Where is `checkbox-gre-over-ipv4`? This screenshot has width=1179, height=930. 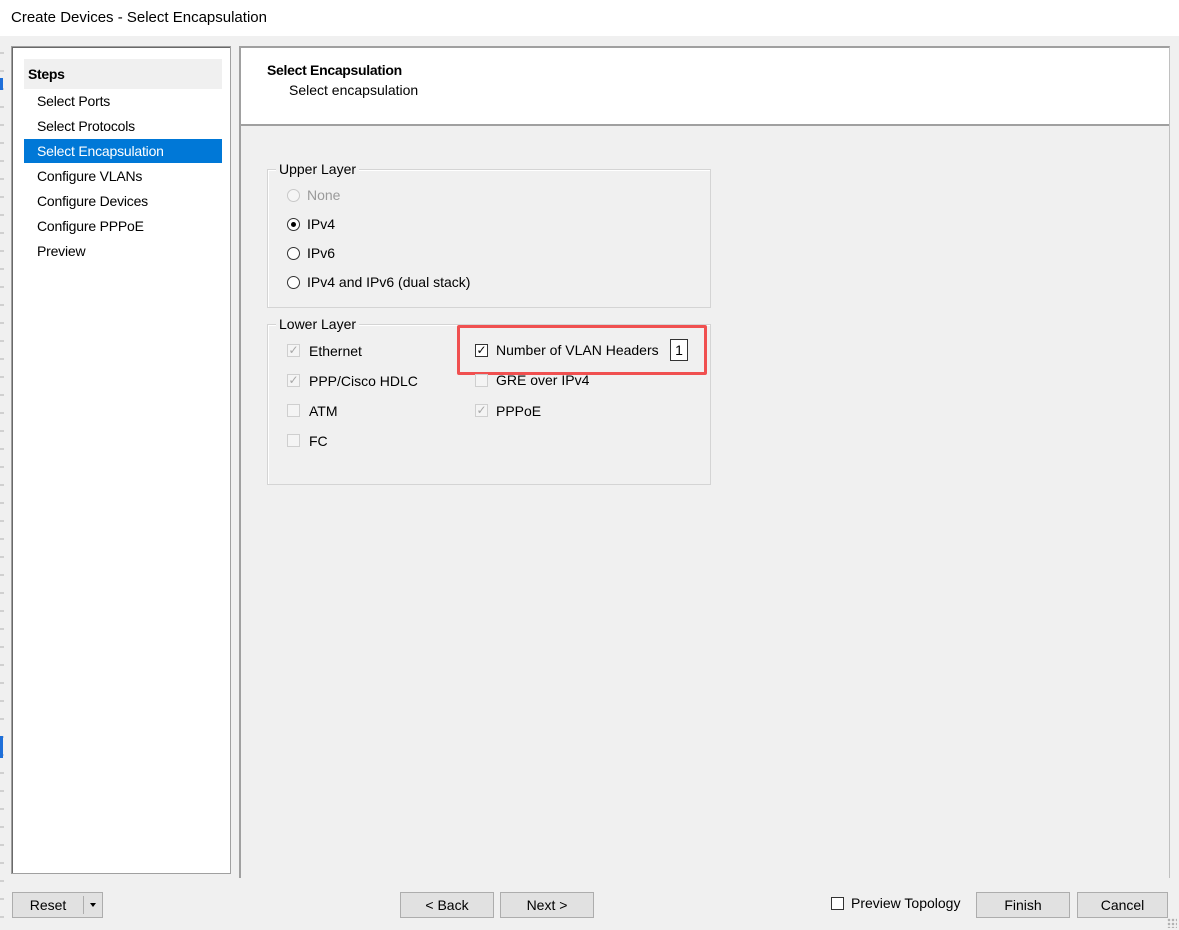 checkbox-gre-over-ipv4 is located at coordinates (481, 380).